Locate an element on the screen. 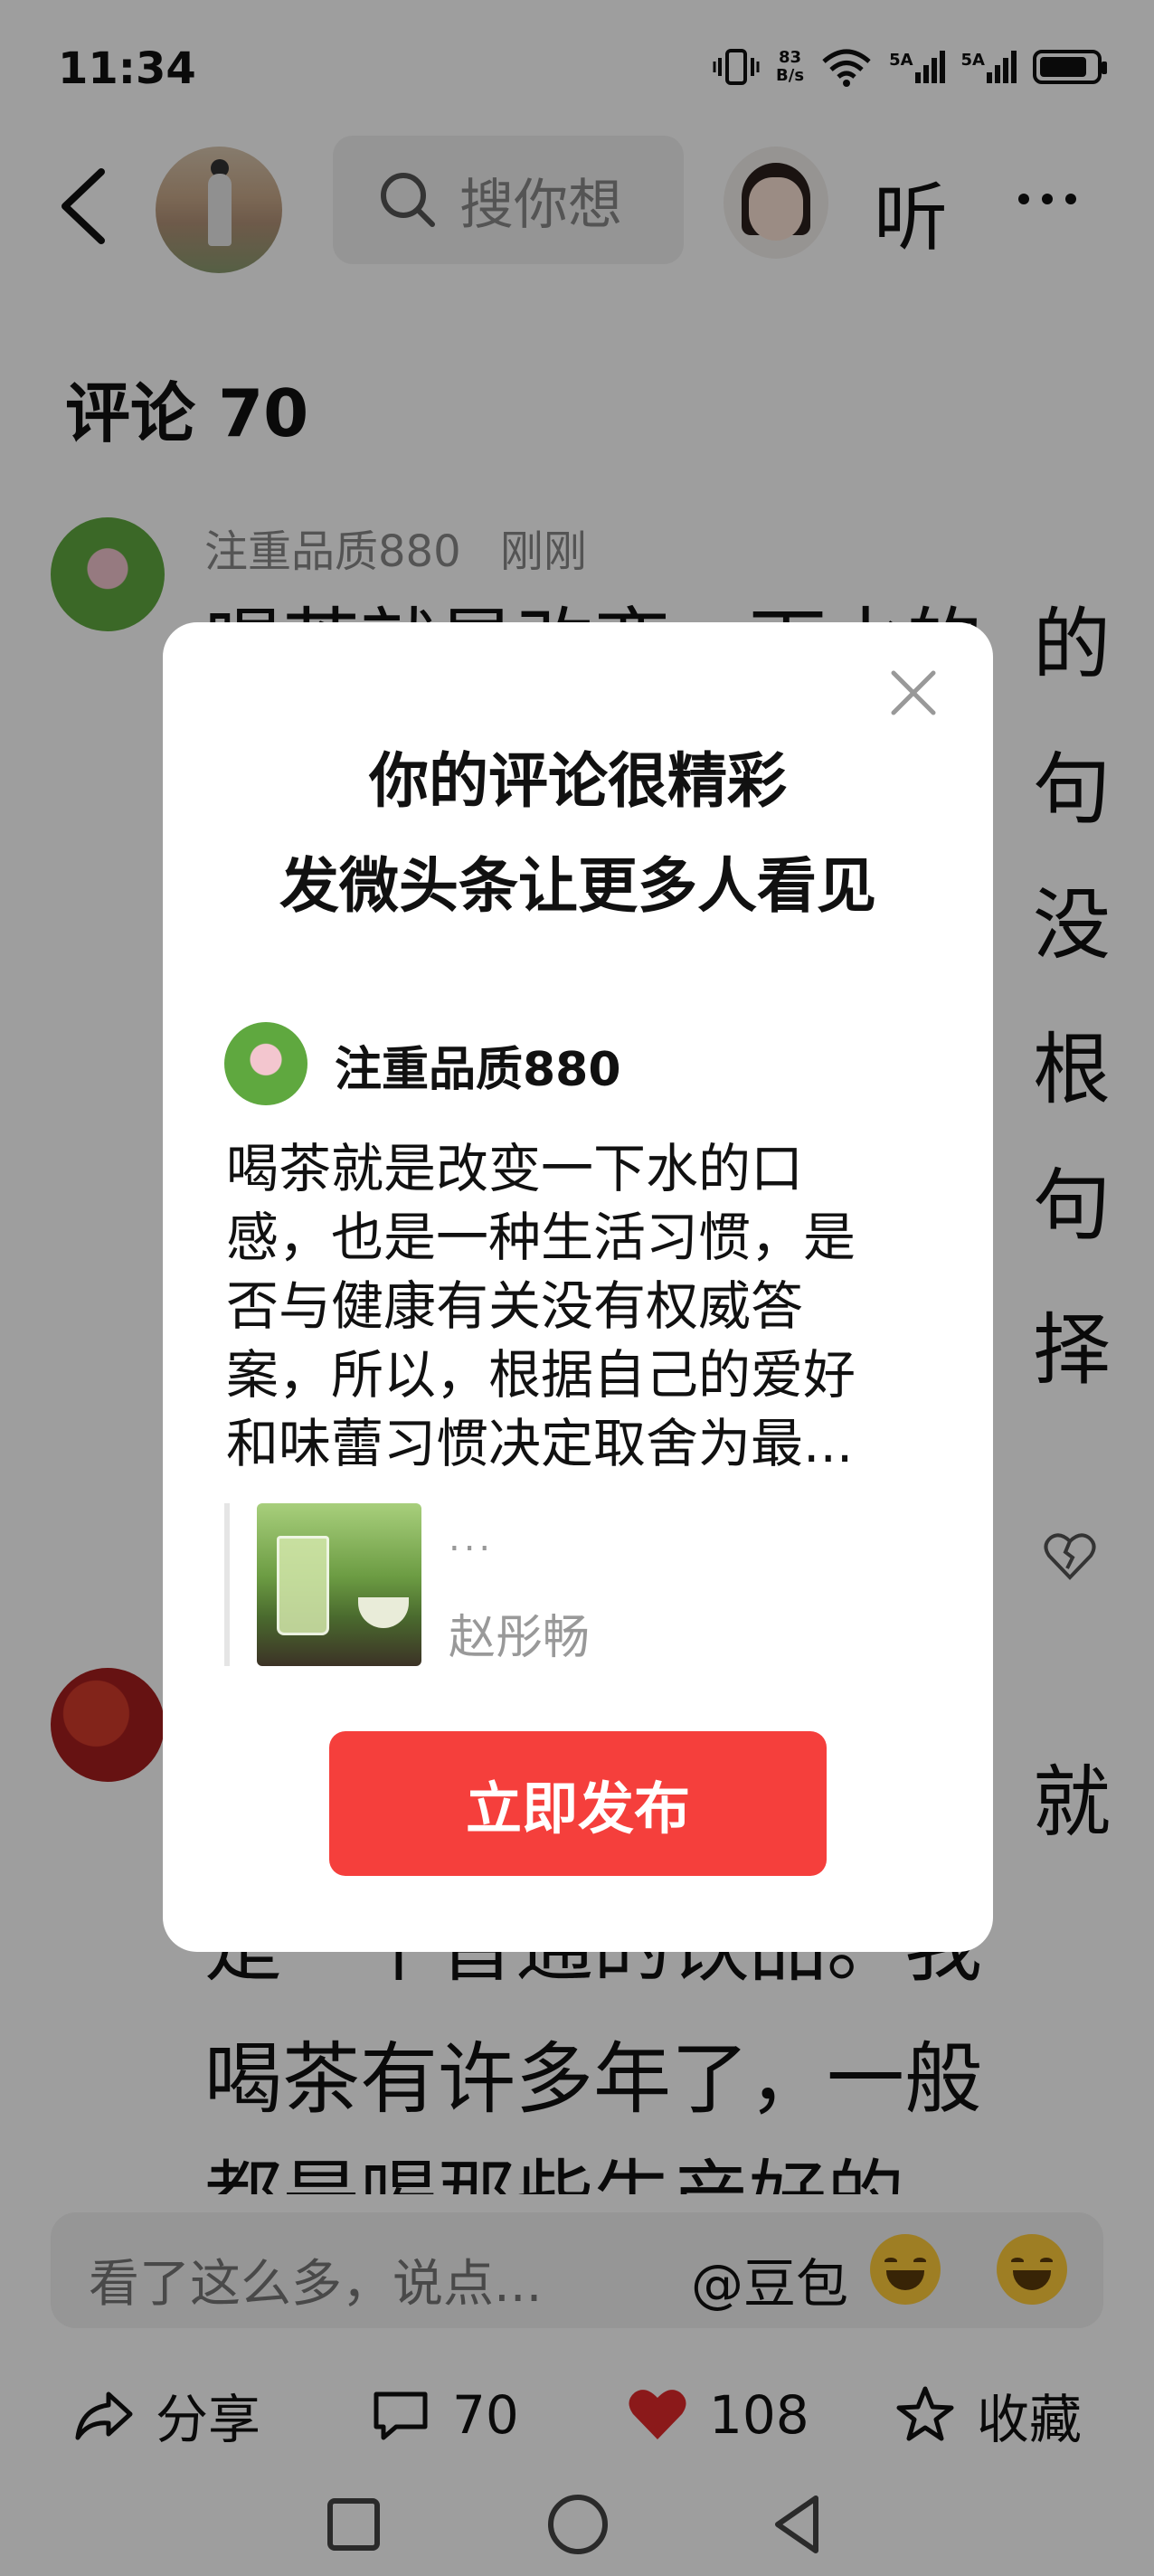 The width and height of the screenshot is (1154, 2576). dialog-subtitle: 发微头条让更多人看见 is located at coordinates (577, 886).